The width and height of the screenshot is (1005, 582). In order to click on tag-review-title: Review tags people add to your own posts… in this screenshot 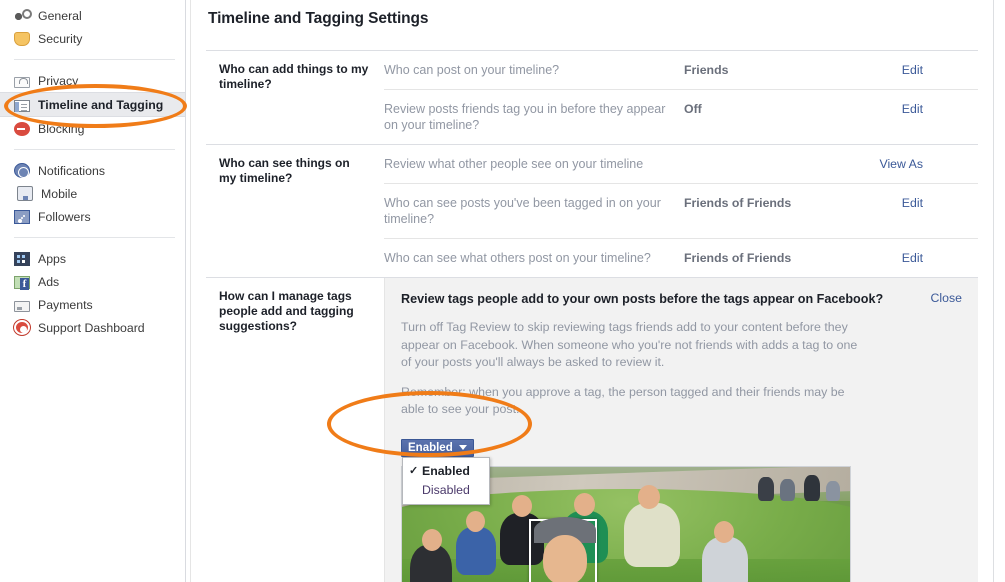, I will do `click(642, 299)`.